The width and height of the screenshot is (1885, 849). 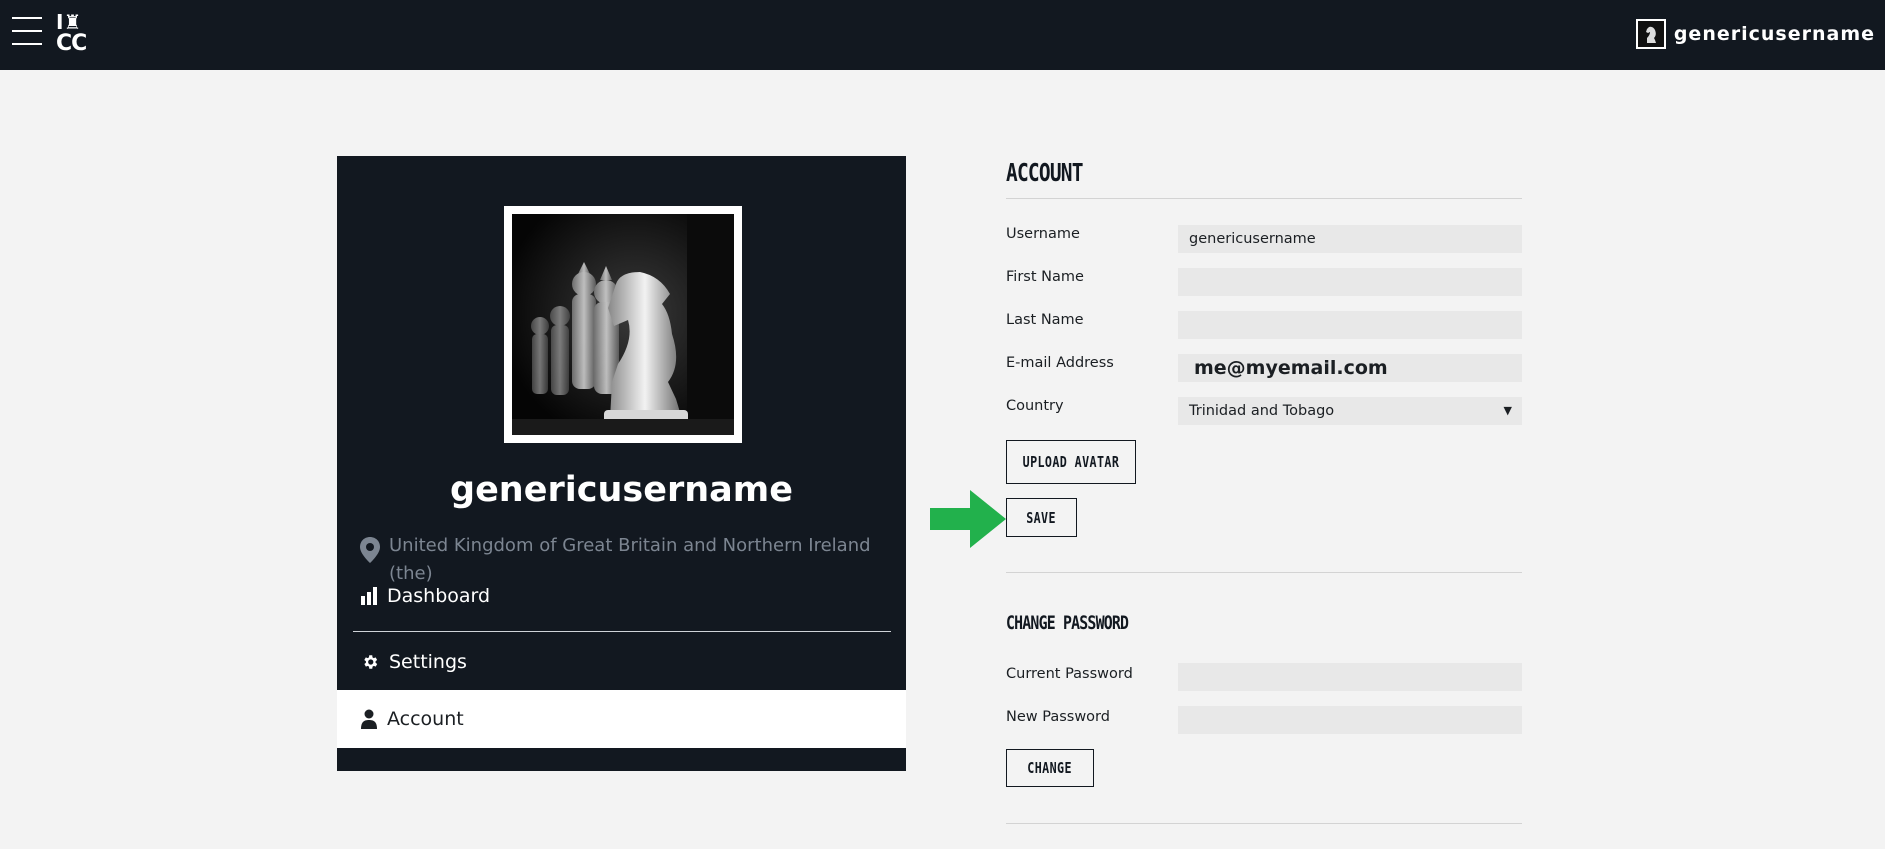 I want to click on chess-pieces-image, so click(x=623, y=324).